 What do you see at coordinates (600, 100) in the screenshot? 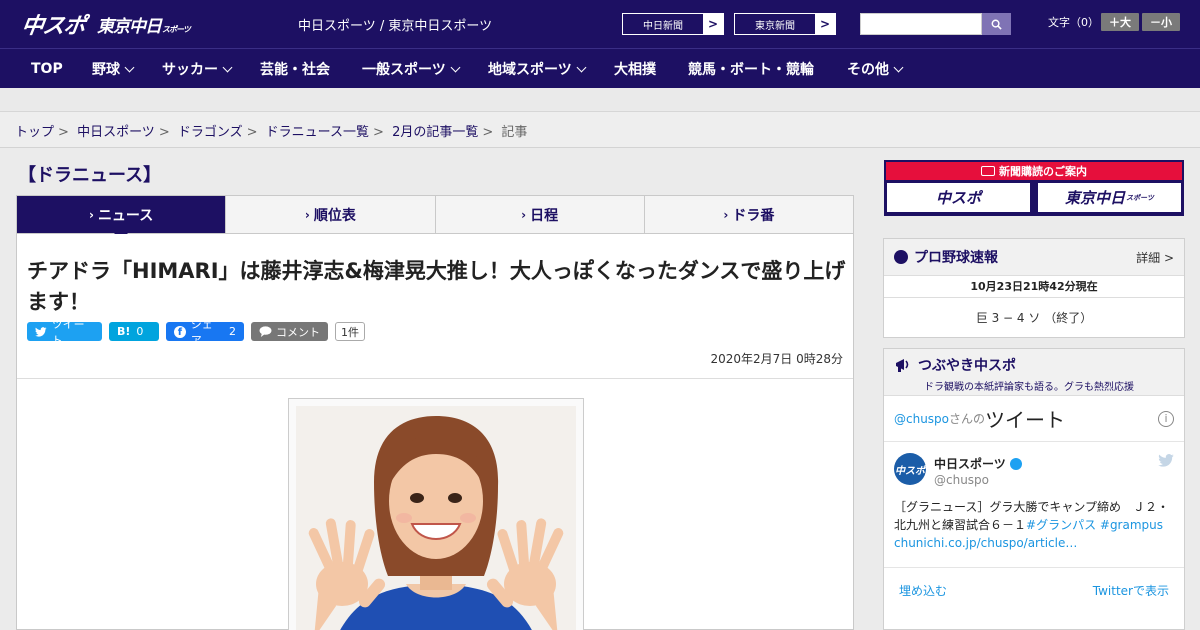
I see `ad-band` at bounding box center [600, 100].